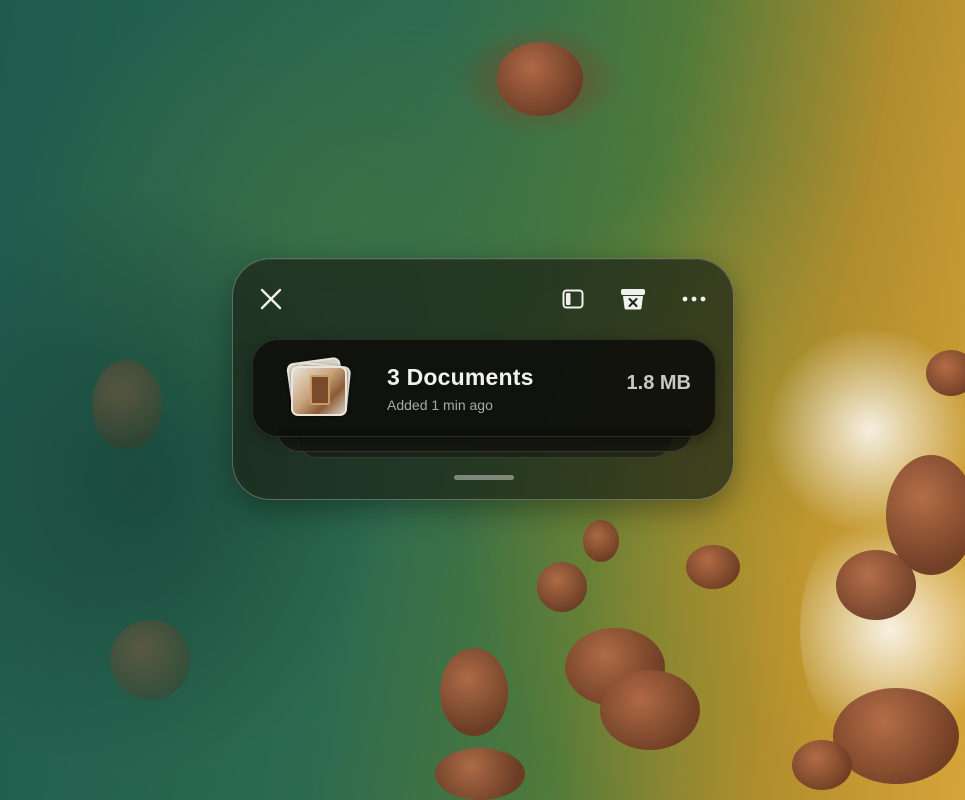 The image size is (965, 800). I want to click on ellipsis-icon, so click(694, 299).